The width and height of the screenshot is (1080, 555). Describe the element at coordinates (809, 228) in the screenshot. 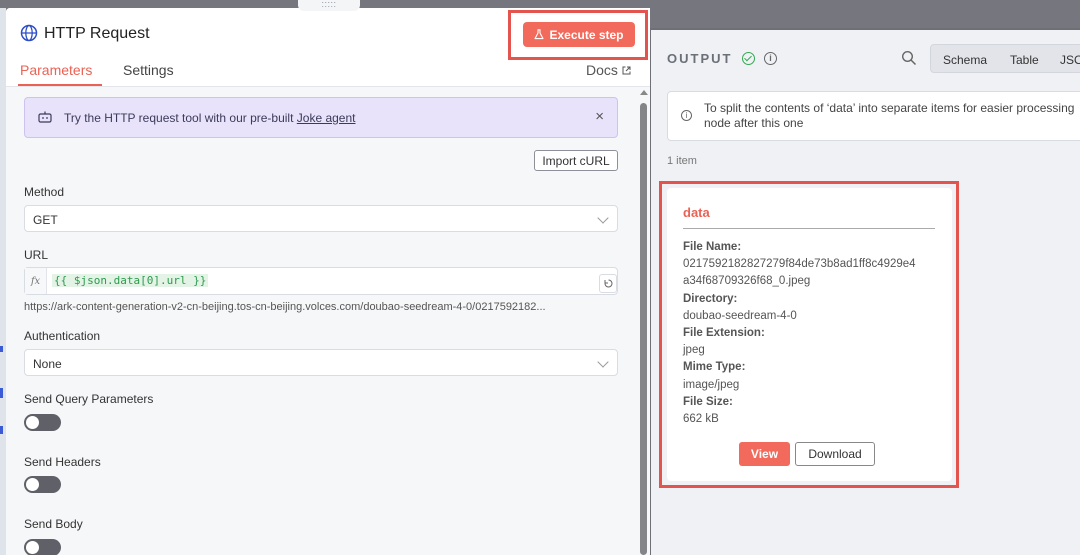

I see `card-divider` at that location.